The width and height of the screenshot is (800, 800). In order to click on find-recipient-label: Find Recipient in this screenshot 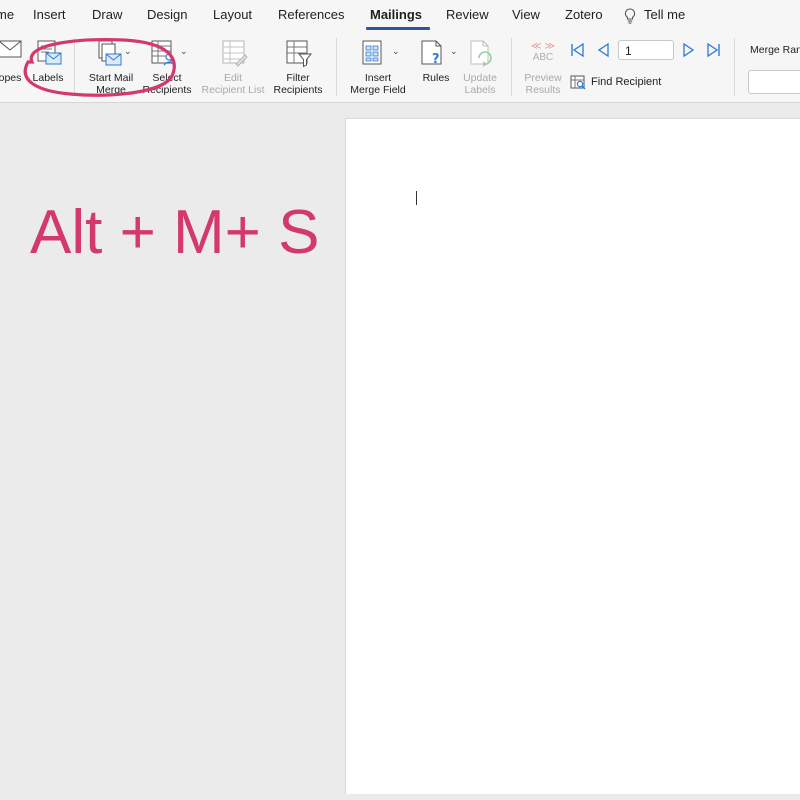, I will do `click(626, 82)`.